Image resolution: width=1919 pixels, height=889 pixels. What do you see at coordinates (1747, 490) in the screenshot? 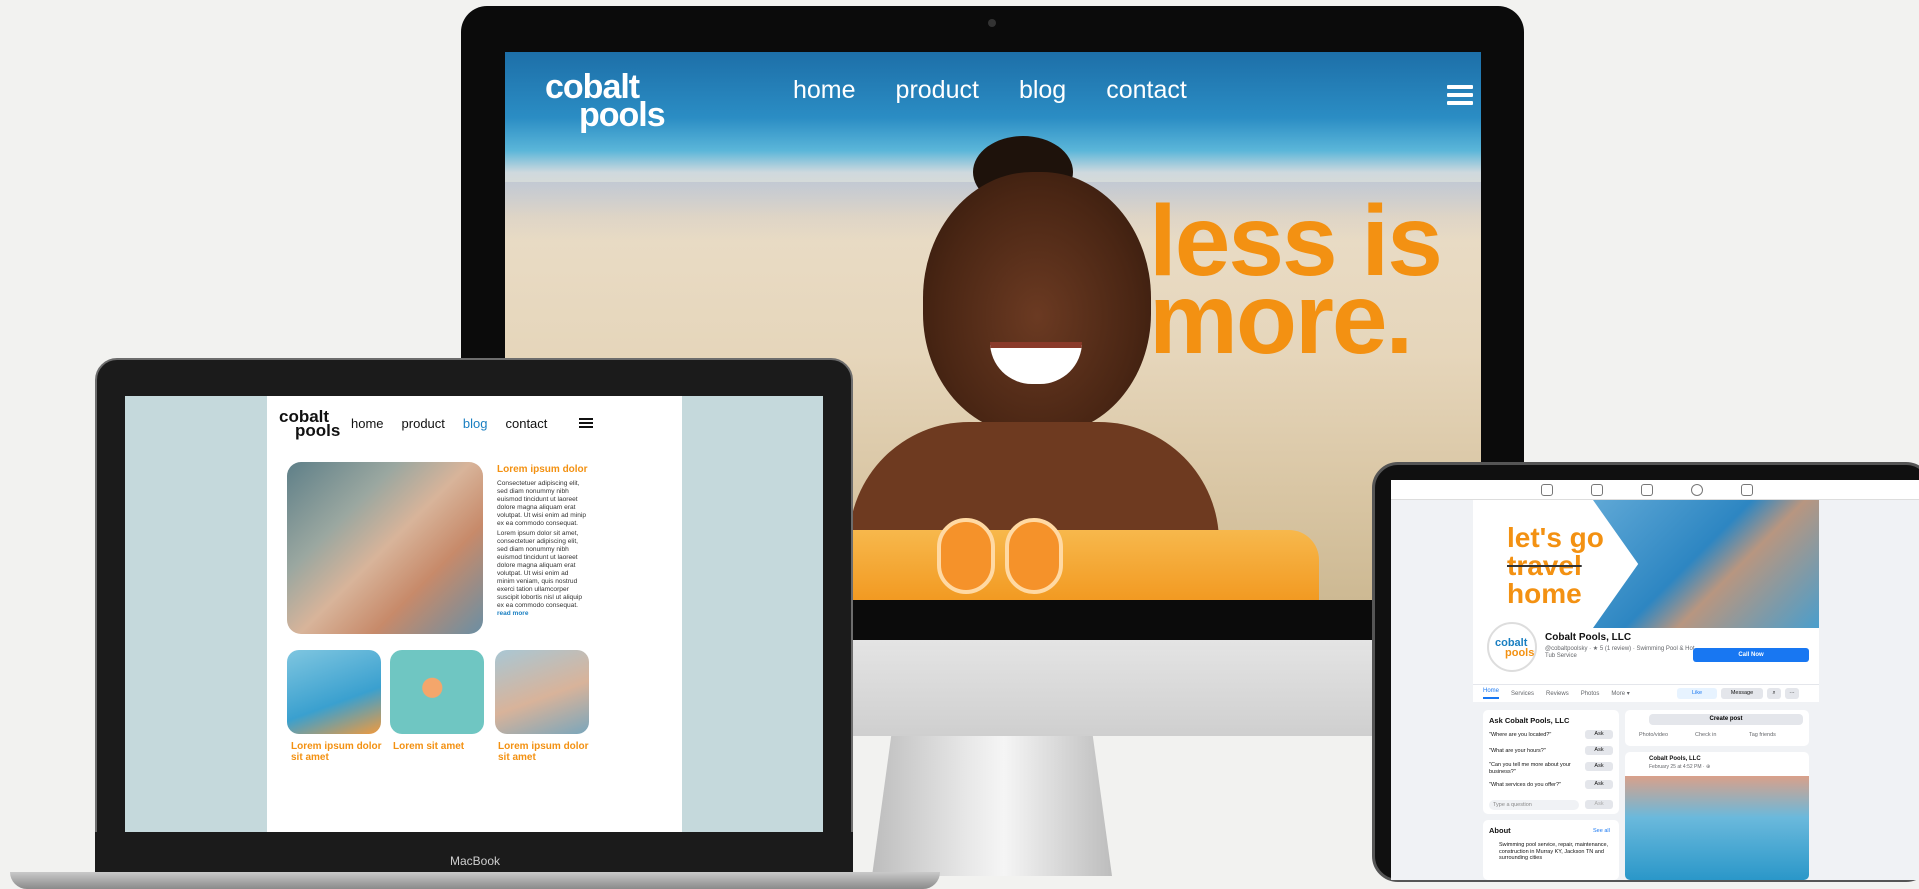
I see `marketplace-icon` at bounding box center [1747, 490].